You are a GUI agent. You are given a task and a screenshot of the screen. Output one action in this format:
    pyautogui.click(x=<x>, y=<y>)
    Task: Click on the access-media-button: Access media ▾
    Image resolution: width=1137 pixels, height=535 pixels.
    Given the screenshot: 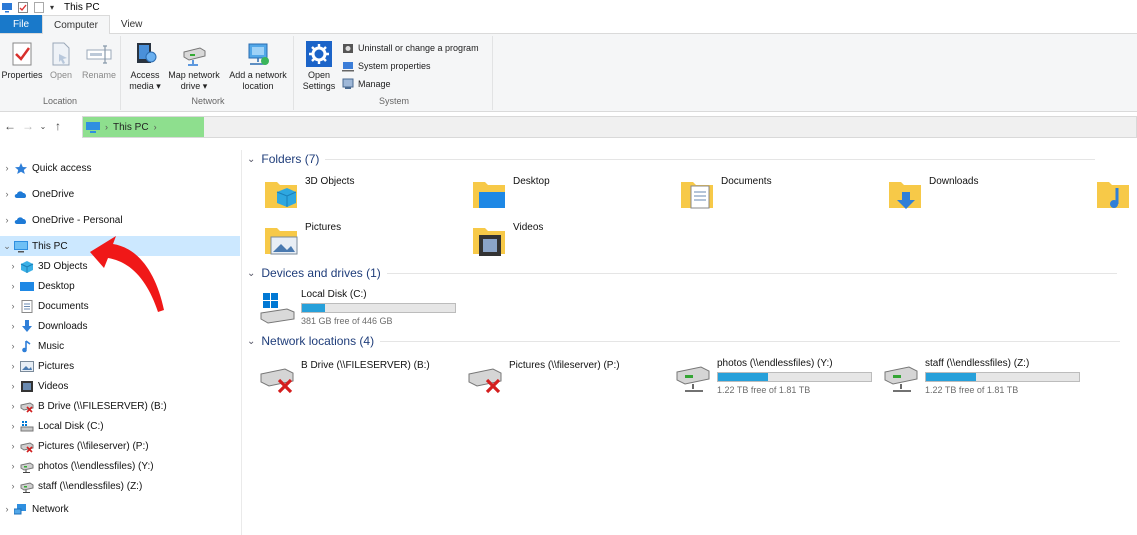 What is the action you would take?
    pyautogui.click(x=145, y=66)
    